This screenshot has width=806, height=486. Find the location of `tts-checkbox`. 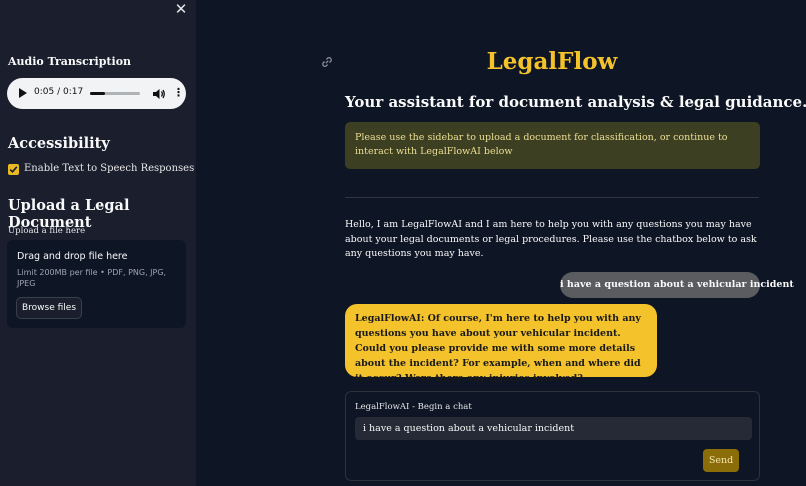

tts-checkbox is located at coordinates (13, 169).